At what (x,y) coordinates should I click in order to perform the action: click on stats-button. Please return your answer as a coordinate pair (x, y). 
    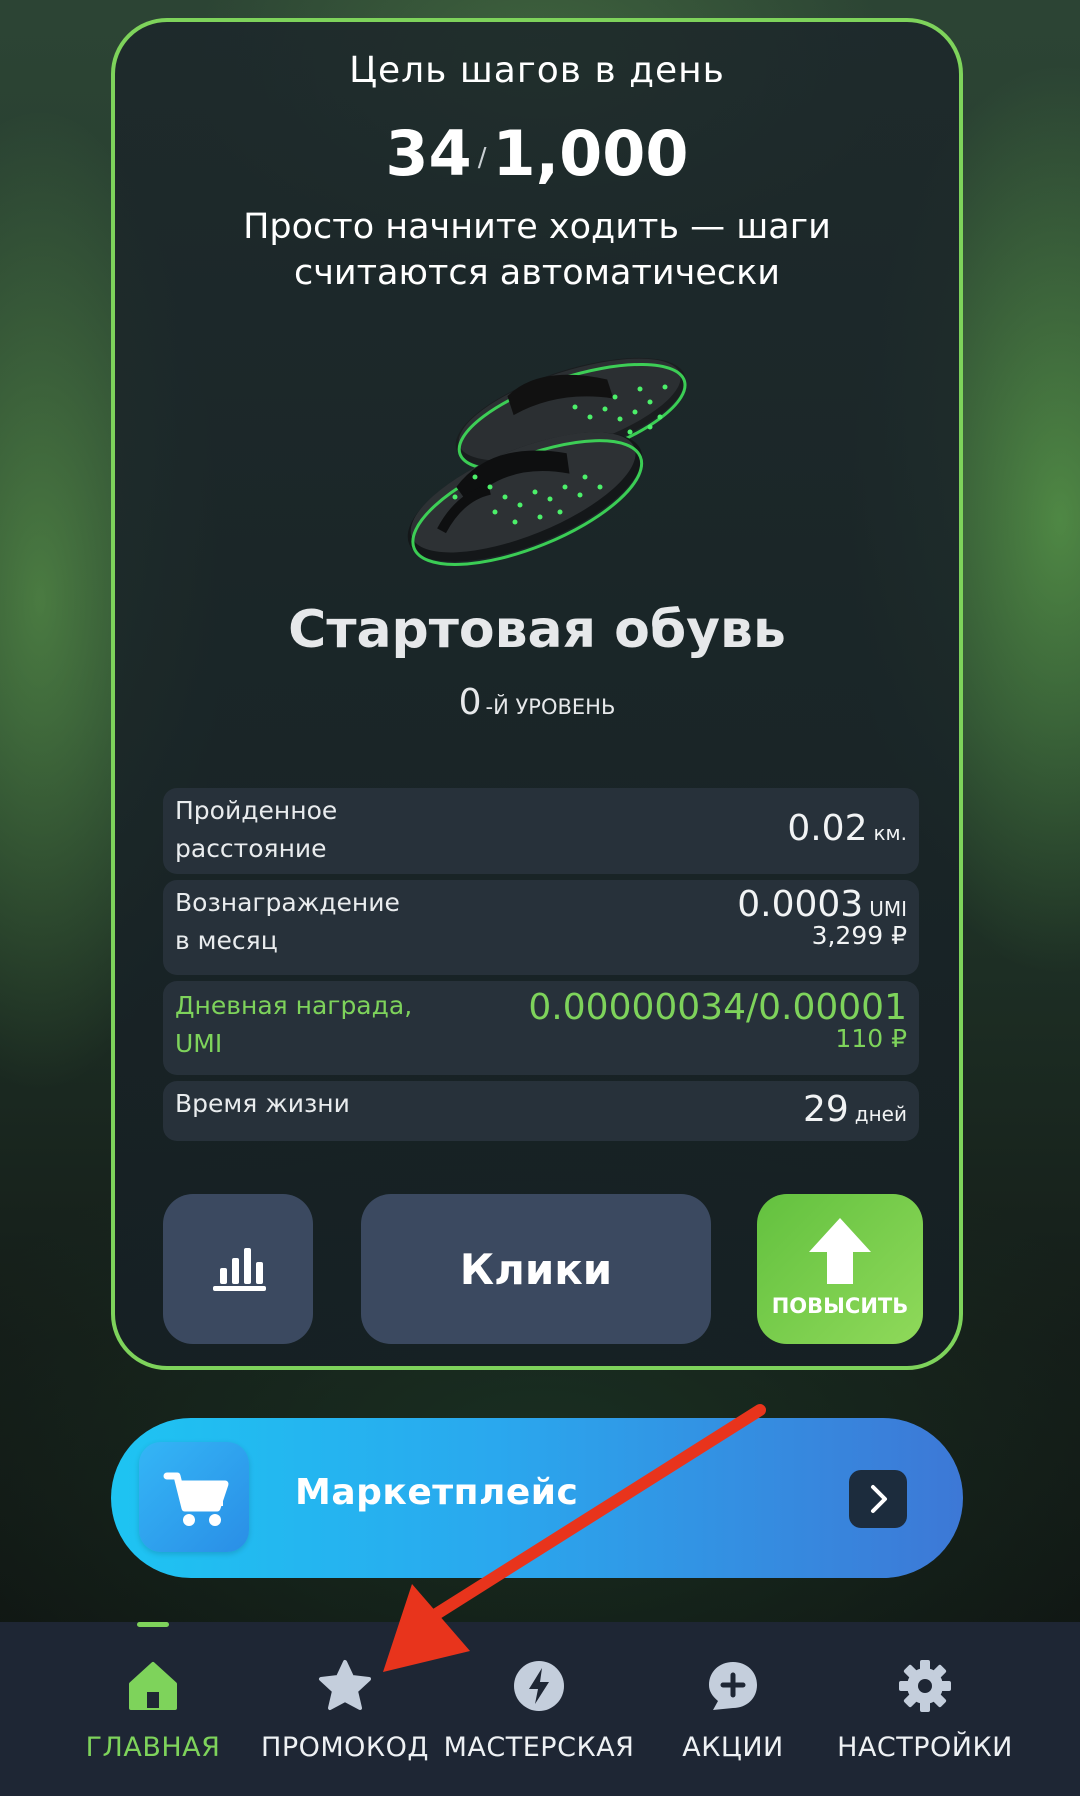
    Looking at the image, I should click on (238, 1269).